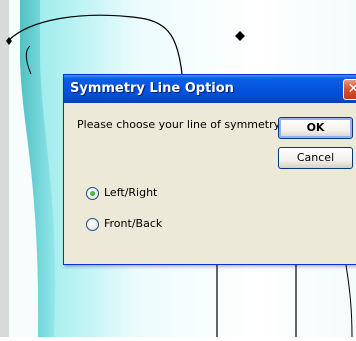 This screenshot has width=356, height=341. Describe the element at coordinates (92, 193) in the screenshot. I see `radio-button-selected` at that location.